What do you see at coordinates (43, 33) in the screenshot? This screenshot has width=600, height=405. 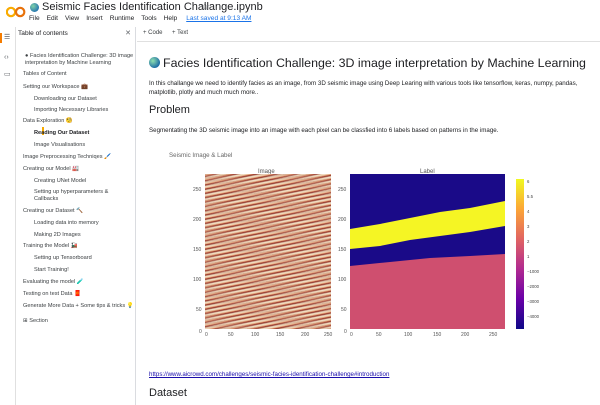 I see `toc-title: Table of contents` at bounding box center [43, 33].